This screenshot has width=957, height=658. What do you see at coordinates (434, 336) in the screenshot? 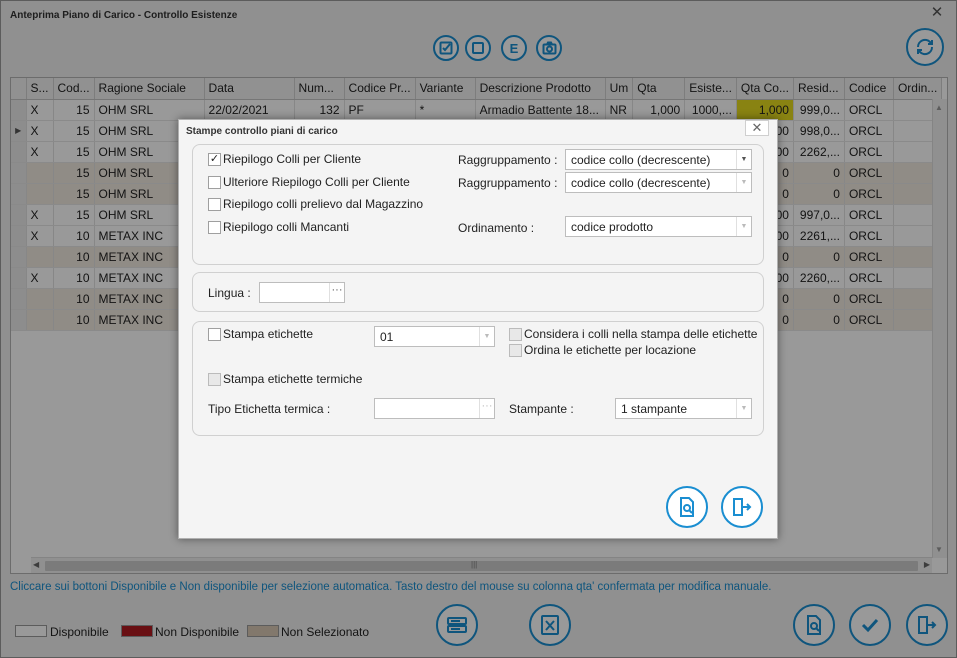
I see `etichette-select: 01 ▼` at bounding box center [434, 336].